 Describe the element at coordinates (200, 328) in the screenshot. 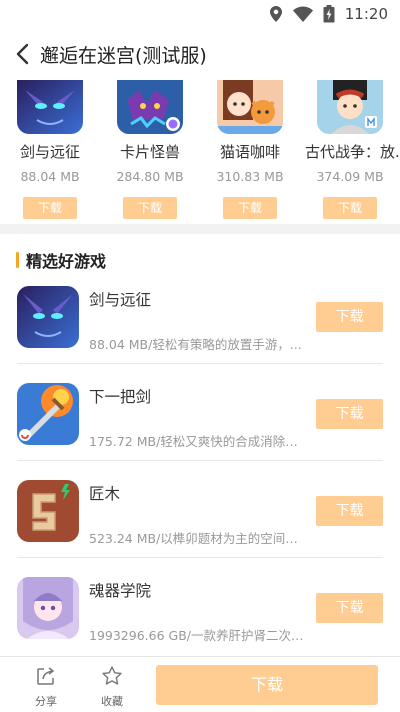

I see `list-item: 剑与远征 88.04 MB/轻松有策略的放置手游，... 下载` at that location.